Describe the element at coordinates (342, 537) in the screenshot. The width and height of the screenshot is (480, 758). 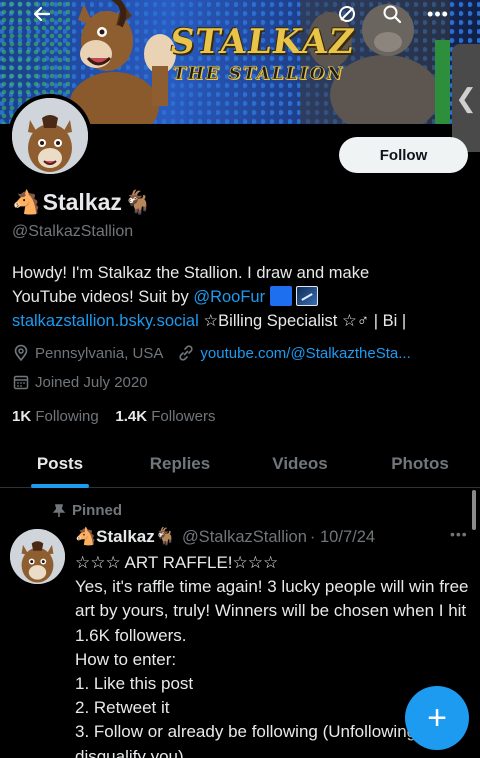
I see `post-date: · 10/7/24` at that location.